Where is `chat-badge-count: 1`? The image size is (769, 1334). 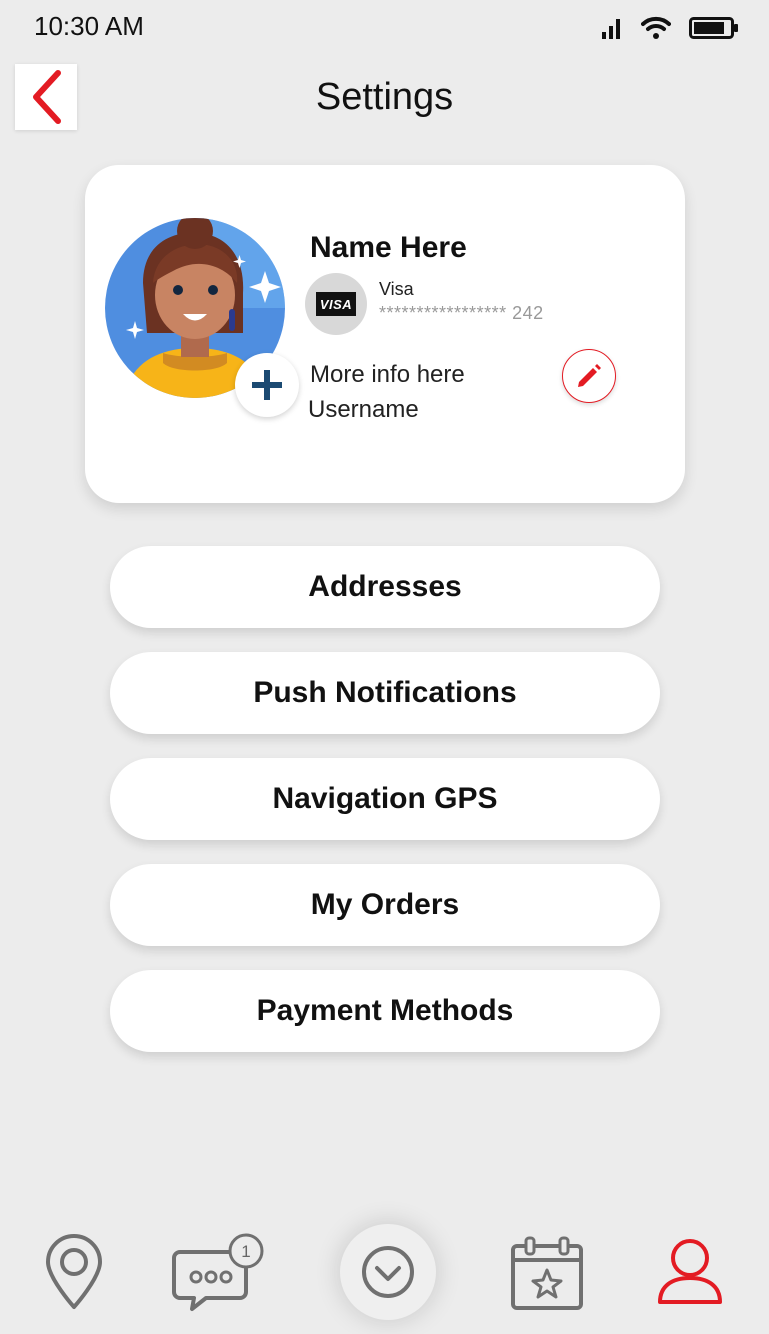
chat-badge-count: 1 is located at coordinates (245, 1251).